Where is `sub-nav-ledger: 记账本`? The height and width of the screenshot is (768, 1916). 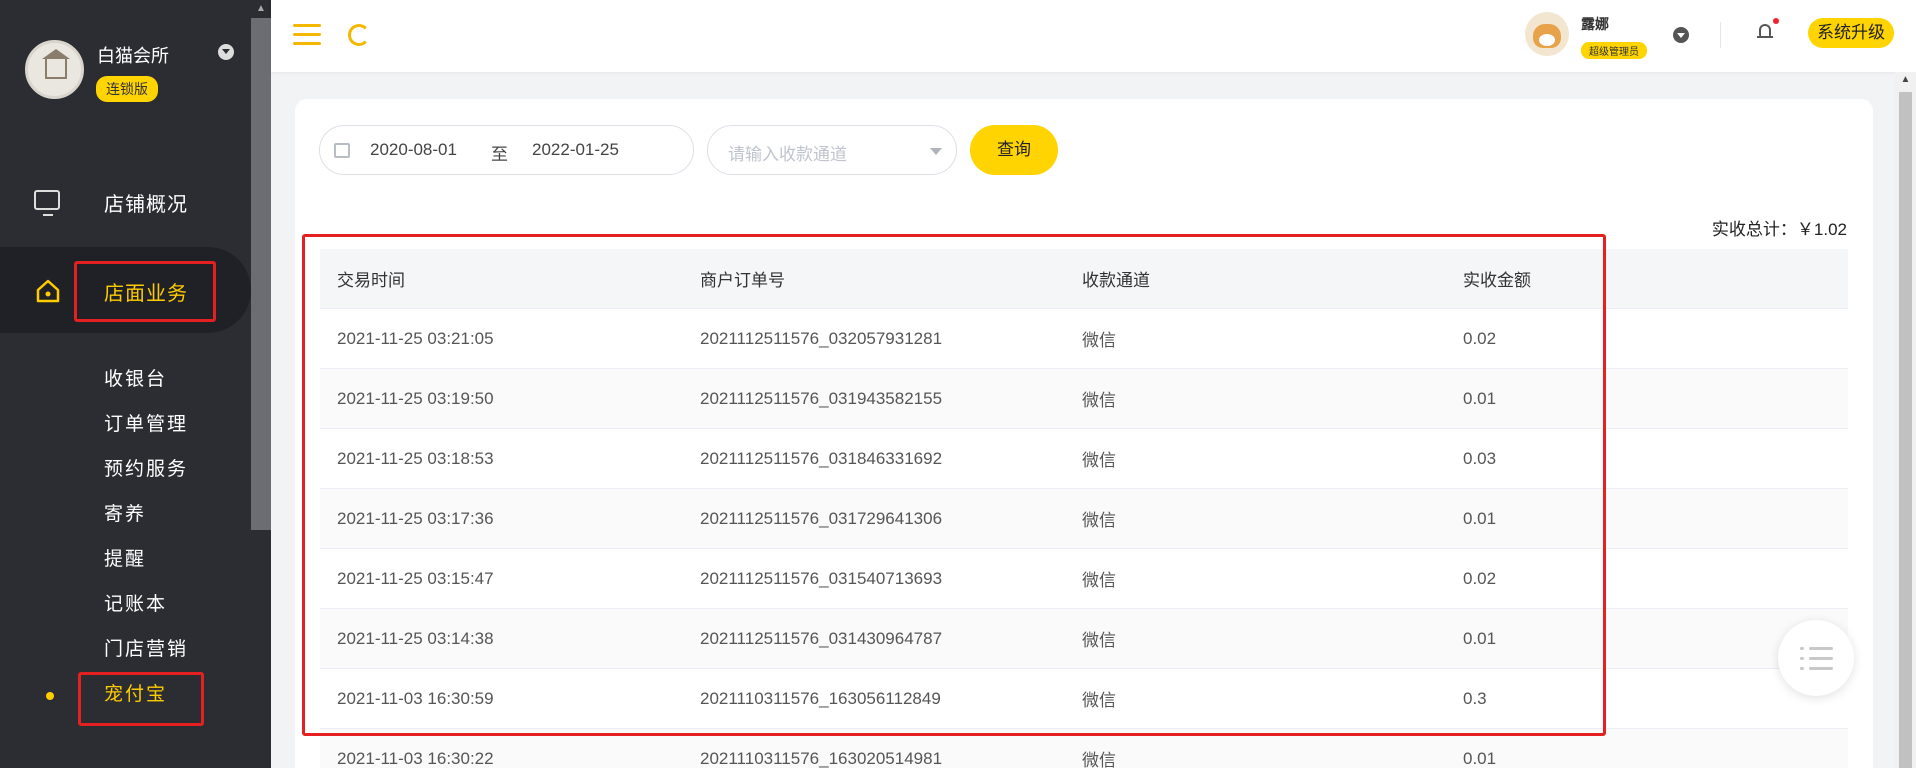 sub-nav-ledger: 记账本 is located at coordinates (146, 609).